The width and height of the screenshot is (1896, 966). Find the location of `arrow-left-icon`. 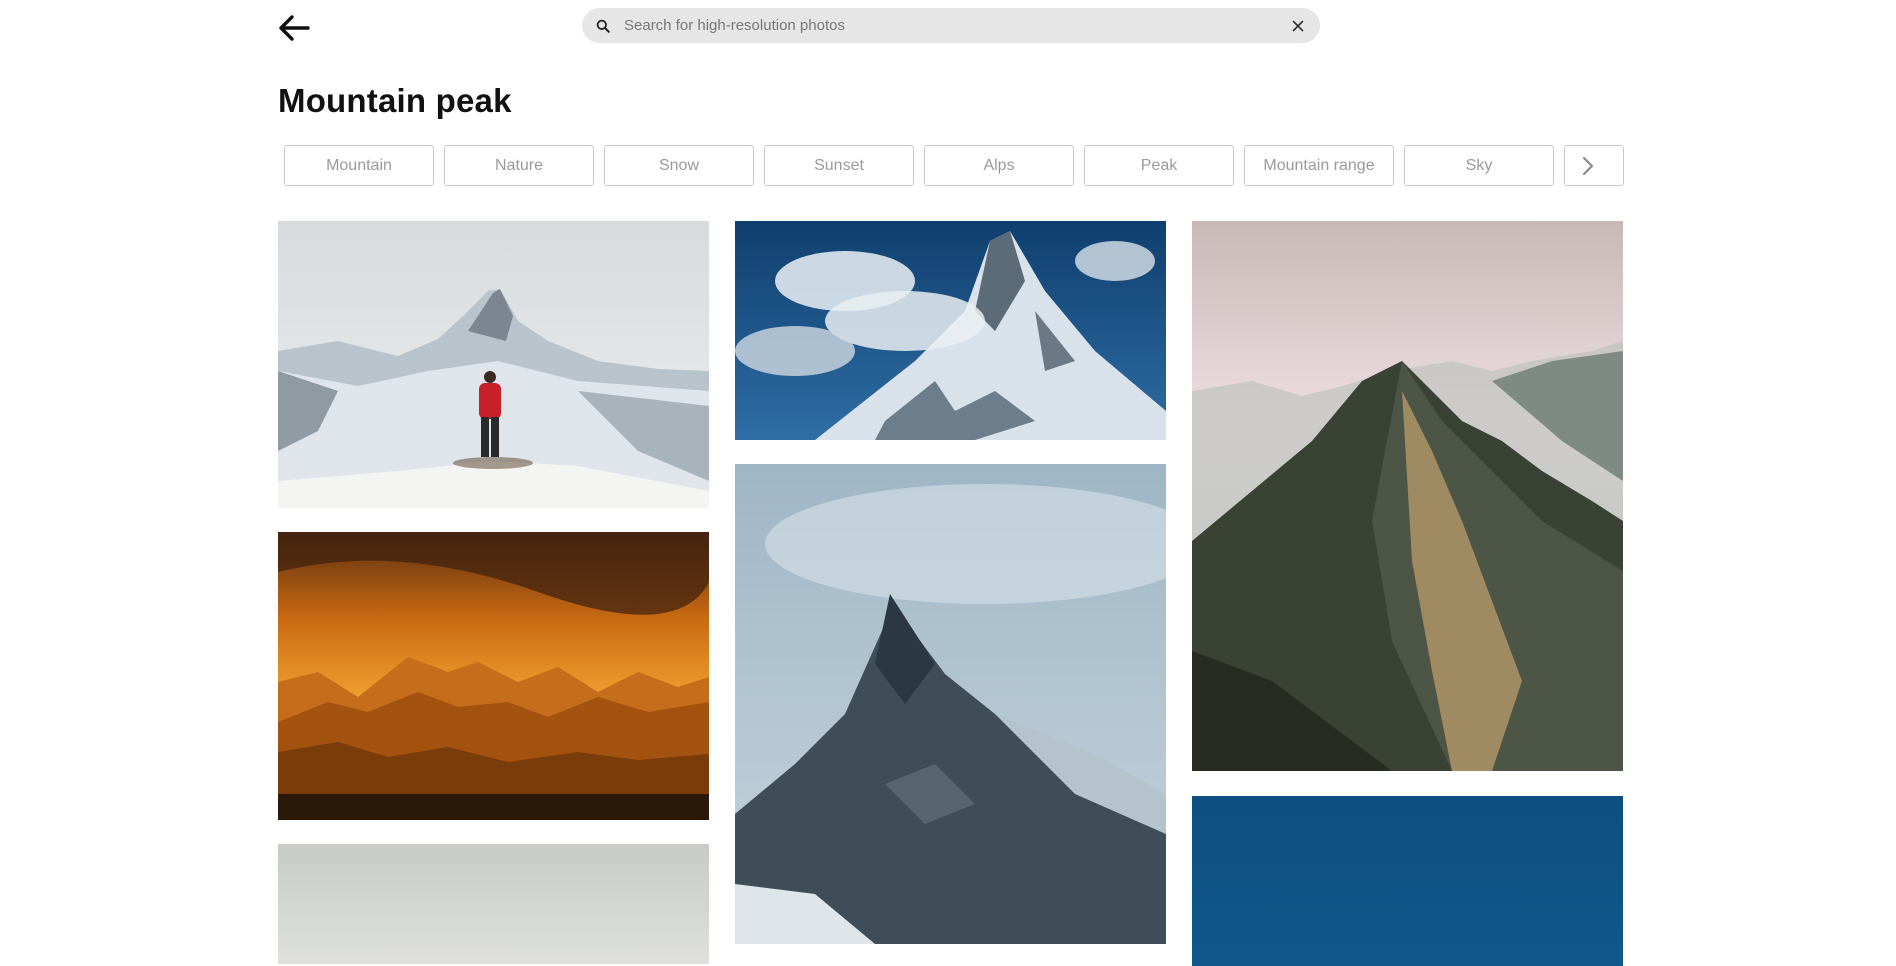

arrow-left-icon is located at coordinates (294, 28).